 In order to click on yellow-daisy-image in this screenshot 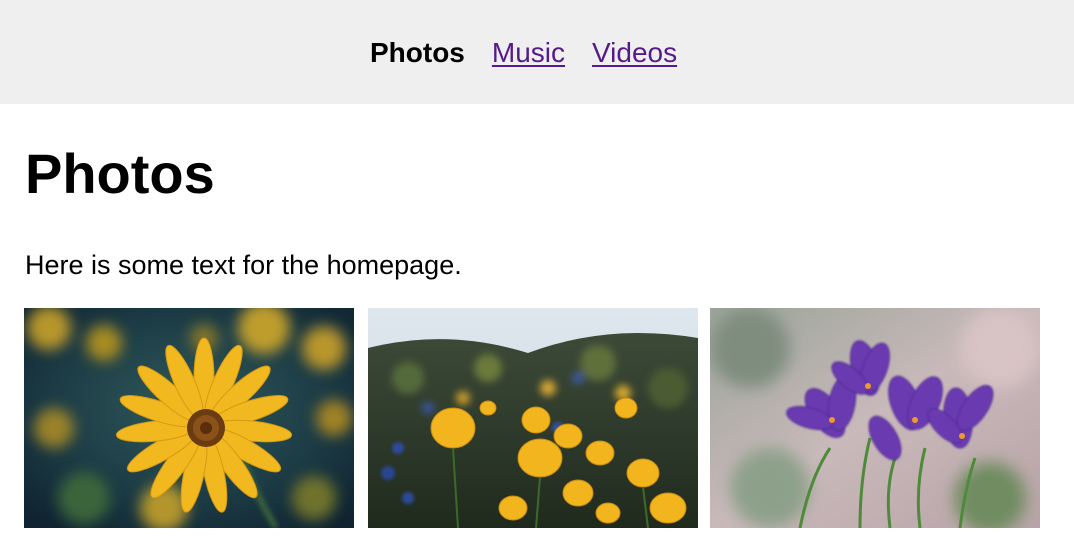, I will do `click(189, 418)`.